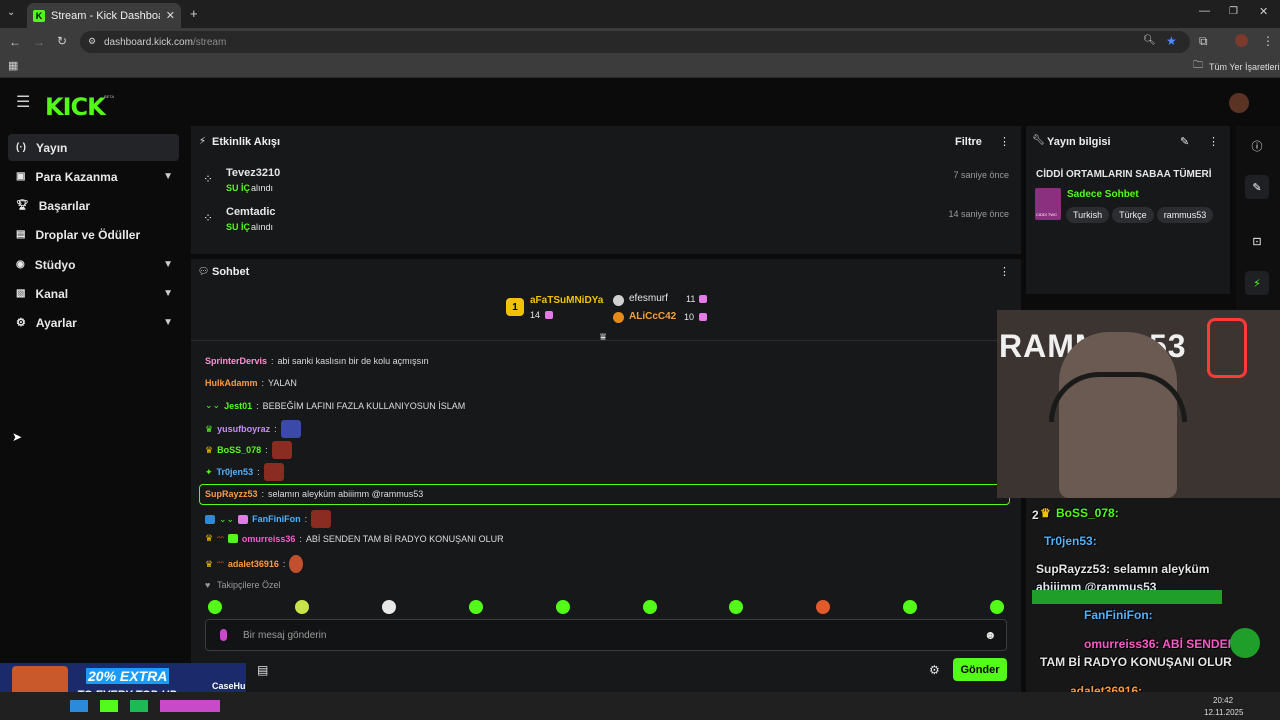  What do you see at coordinates (93, 293) in the screenshot?
I see `sidebar-item-kanal: ▧ Kanal ▼` at bounding box center [93, 293].